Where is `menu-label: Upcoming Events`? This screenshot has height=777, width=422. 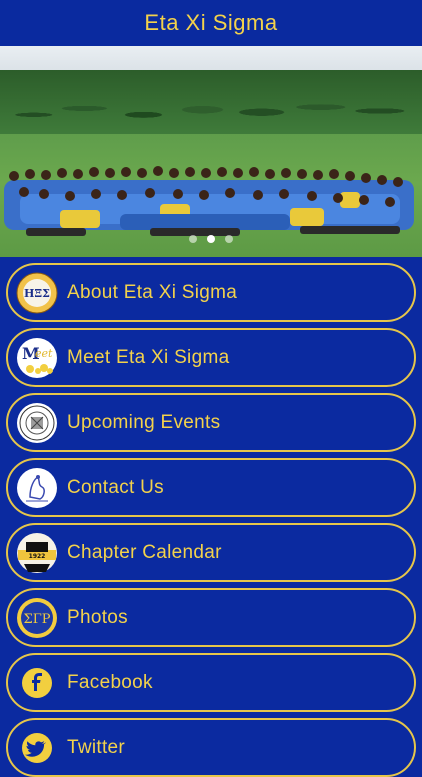 menu-label: Upcoming Events is located at coordinates (144, 422).